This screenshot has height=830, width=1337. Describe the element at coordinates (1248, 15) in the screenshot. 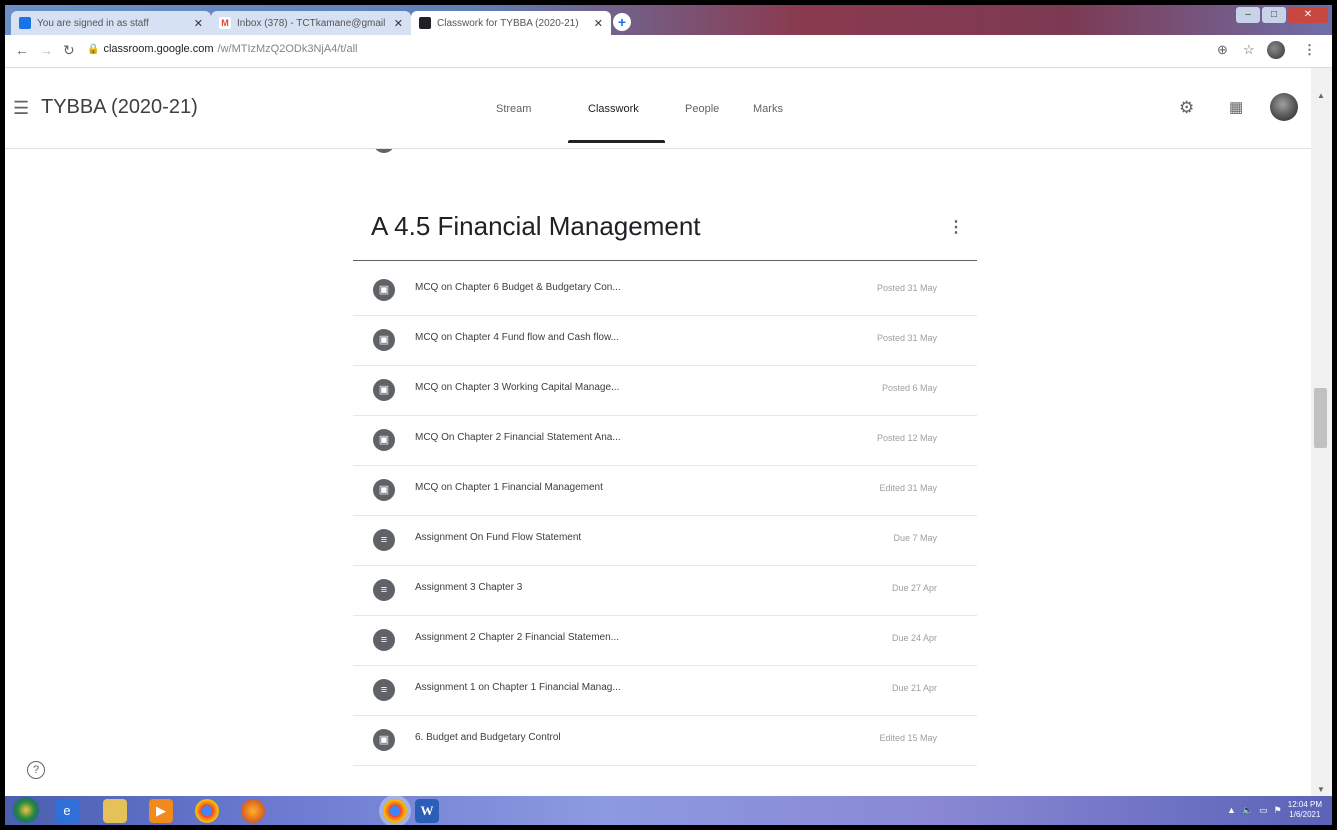

I see `minimize-icon: –` at that location.